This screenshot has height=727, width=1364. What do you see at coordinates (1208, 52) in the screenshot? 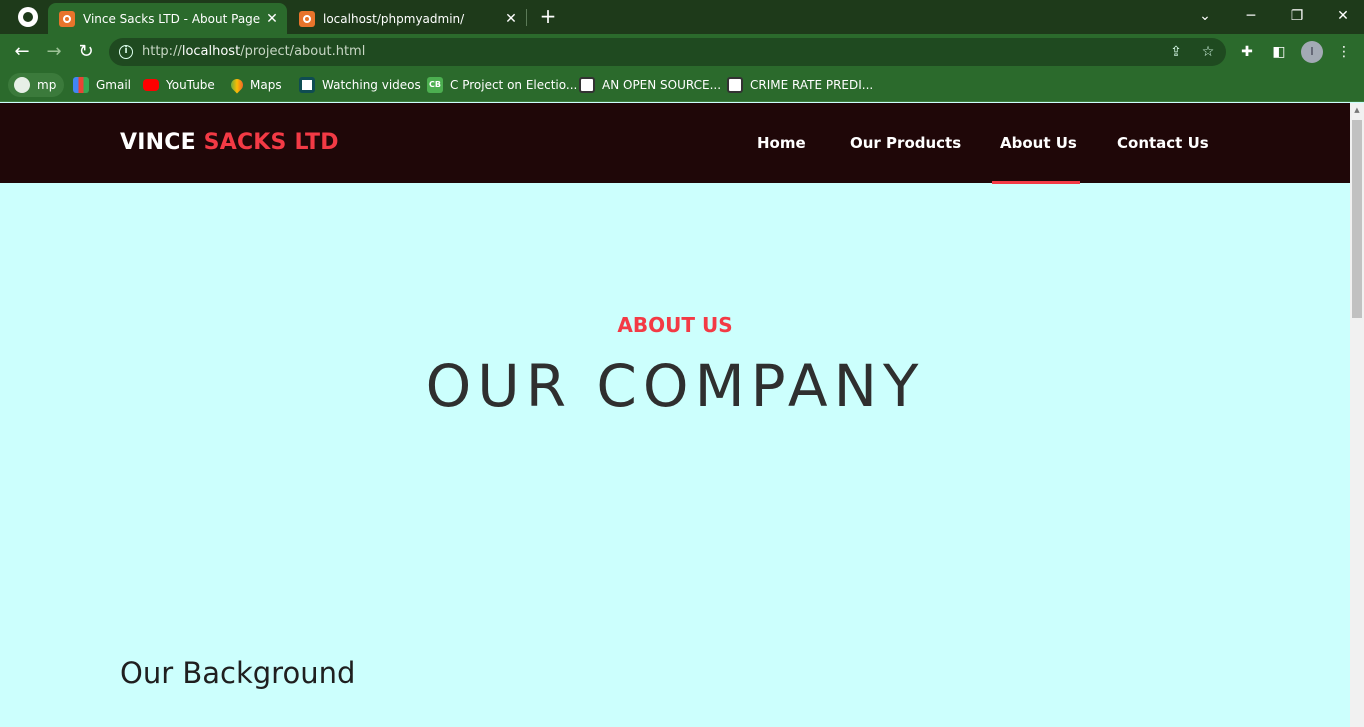
I see `bookmark-star-icon: ☆` at bounding box center [1208, 52].